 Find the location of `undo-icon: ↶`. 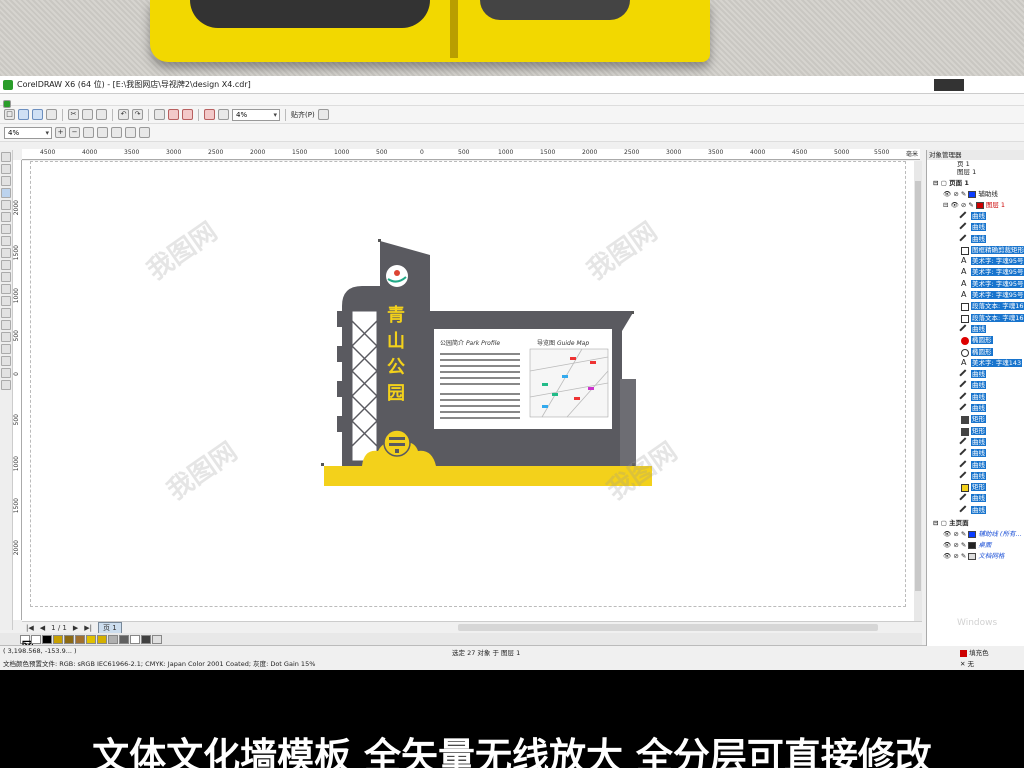

undo-icon: ↶ is located at coordinates (123, 114).